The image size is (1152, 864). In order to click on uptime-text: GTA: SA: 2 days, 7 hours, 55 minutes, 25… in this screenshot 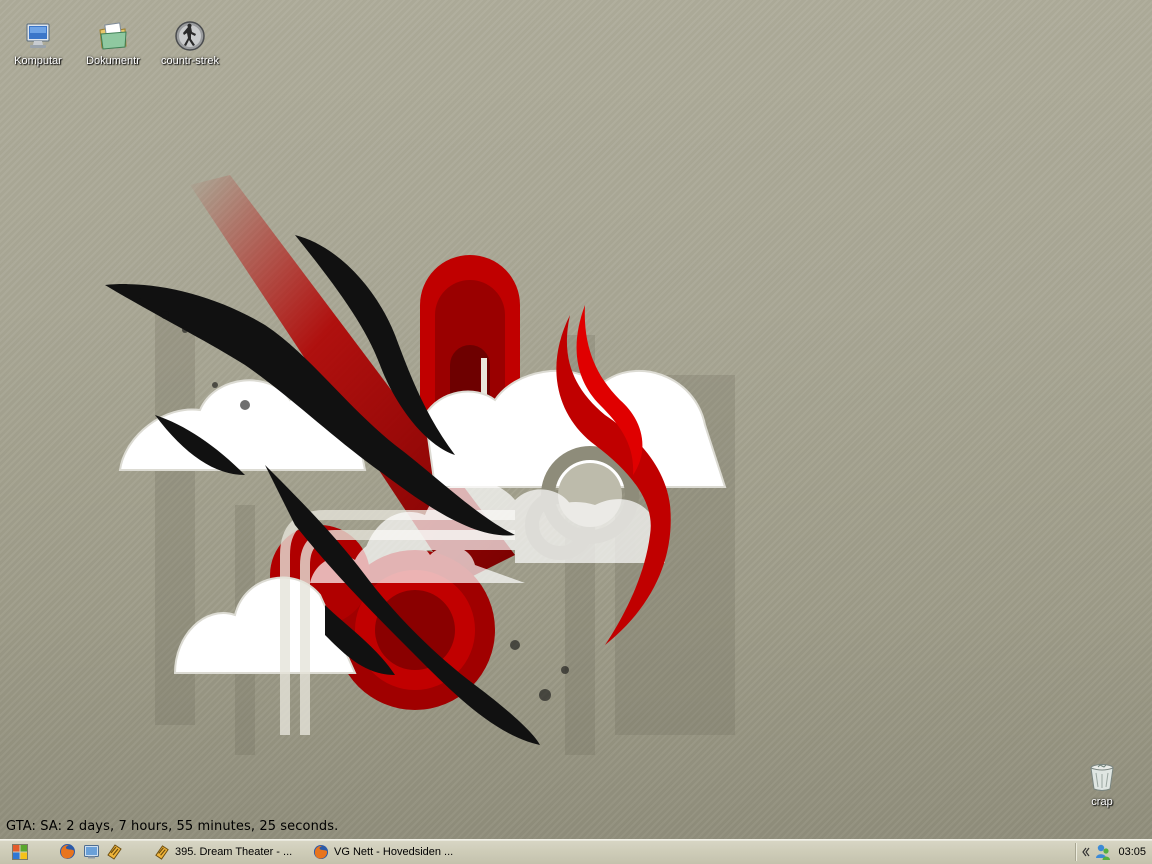, I will do `click(172, 826)`.